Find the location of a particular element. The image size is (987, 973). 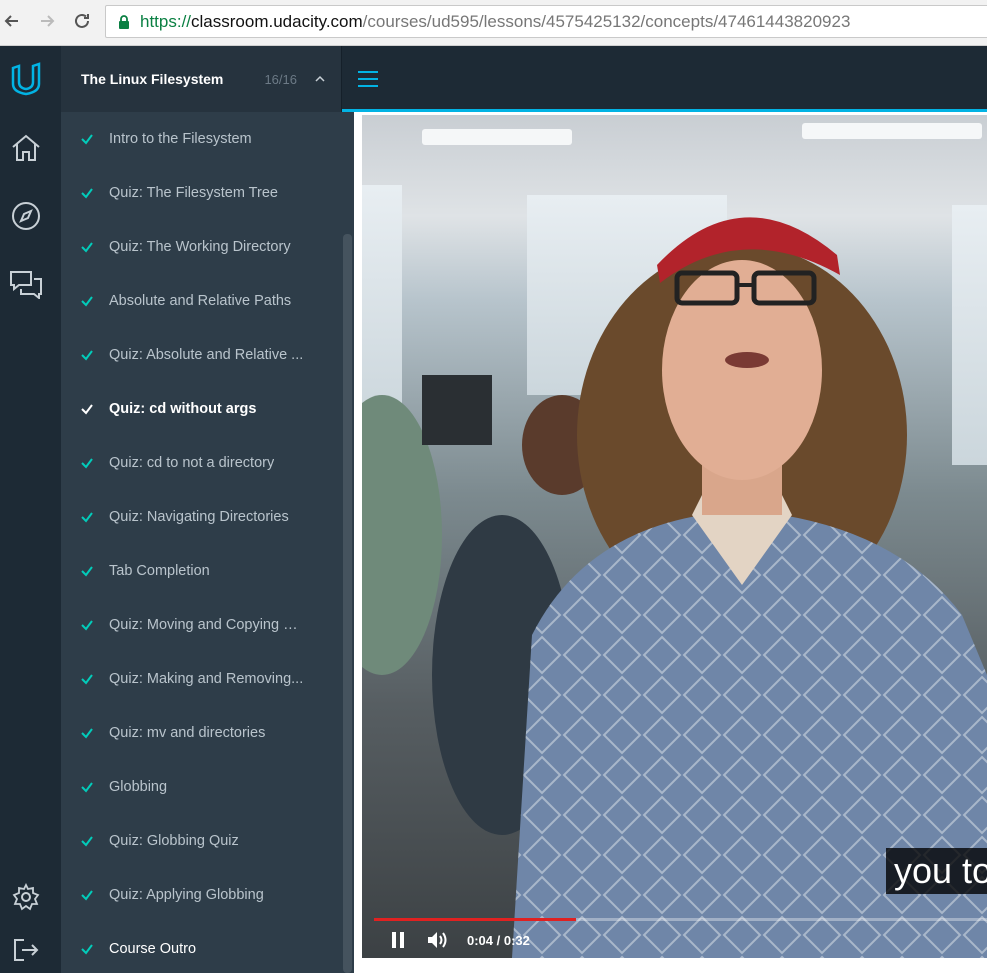

concept-item: Course Outro is located at coordinates (201, 947).